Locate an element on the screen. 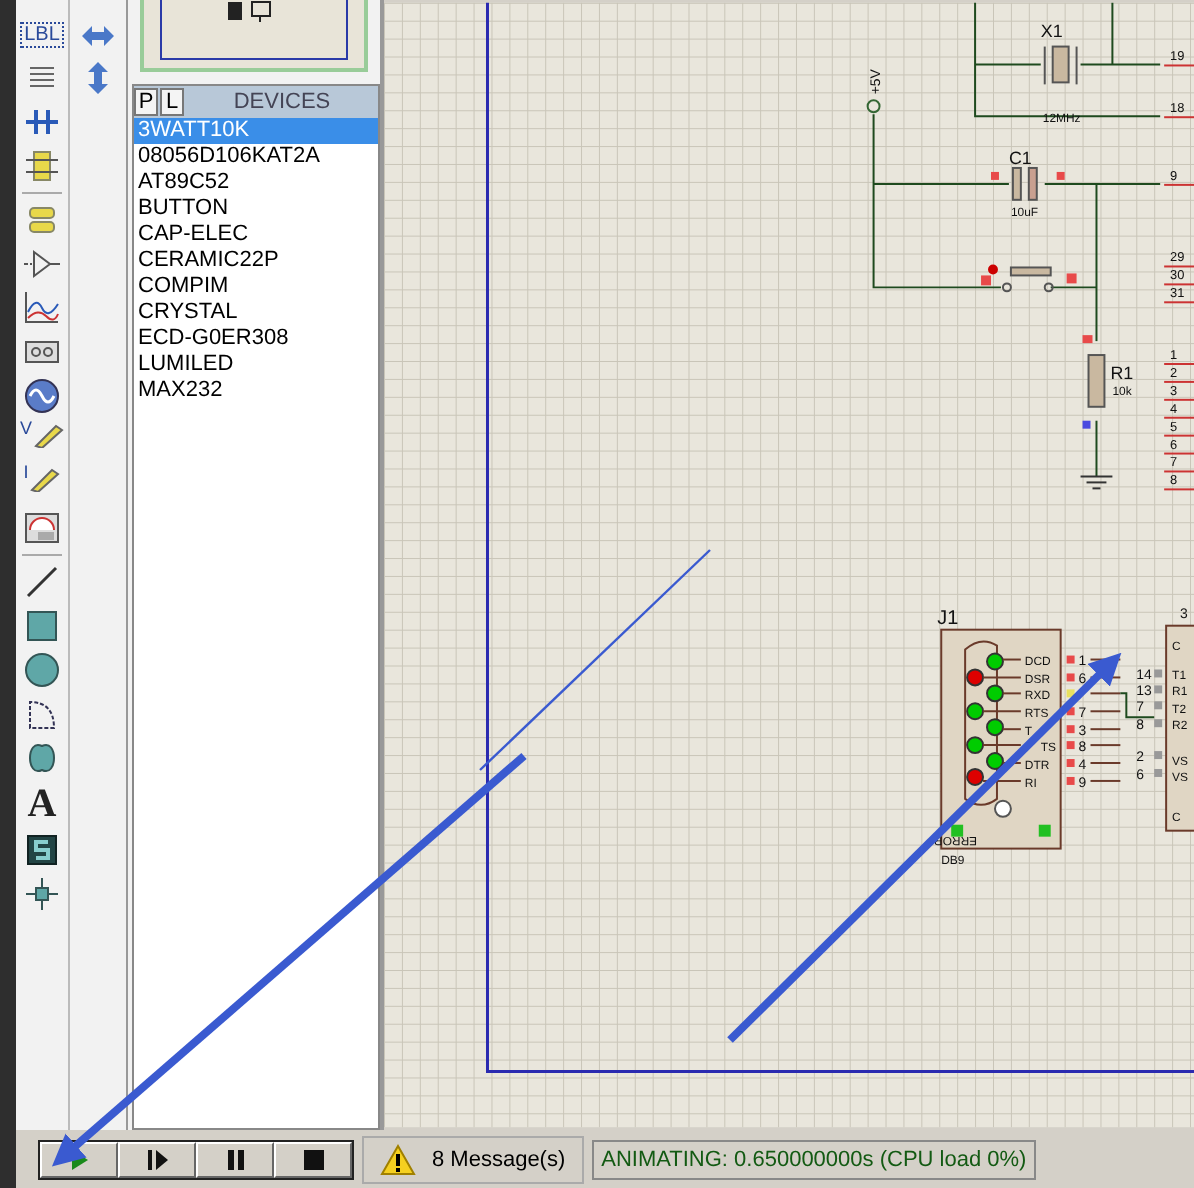 This screenshot has width=1194, height=1188. ground-pin-circle is located at coordinates (1003, 808).